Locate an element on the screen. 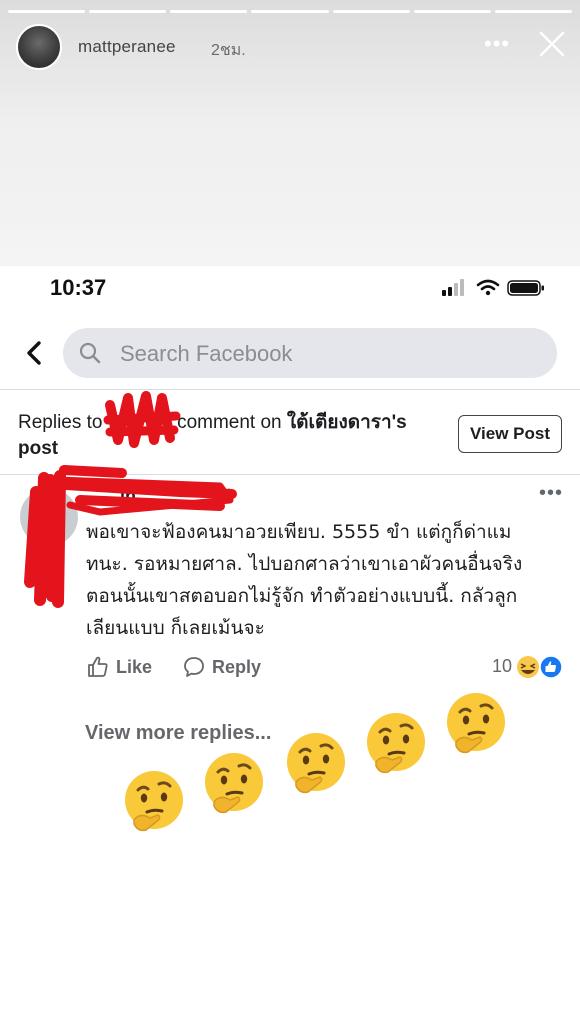 This screenshot has width=580, height=1024. page-name: ใต้เตียงดารา is located at coordinates (339, 422).